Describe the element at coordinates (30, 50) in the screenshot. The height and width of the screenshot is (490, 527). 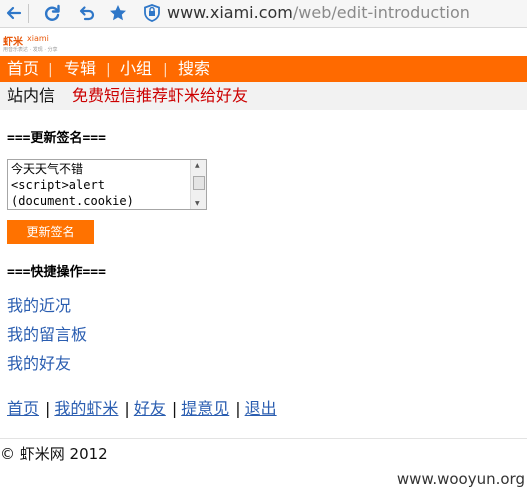
I see `logo-tagline: 用音乐表达 · 发现 · 分享` at that location.